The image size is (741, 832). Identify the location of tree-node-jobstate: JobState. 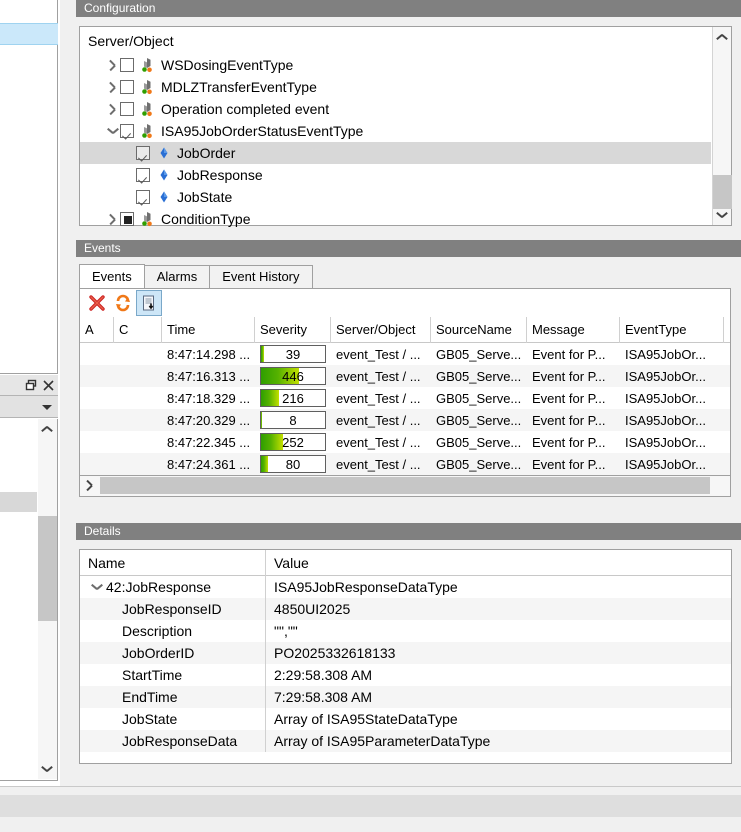
(395, 197).